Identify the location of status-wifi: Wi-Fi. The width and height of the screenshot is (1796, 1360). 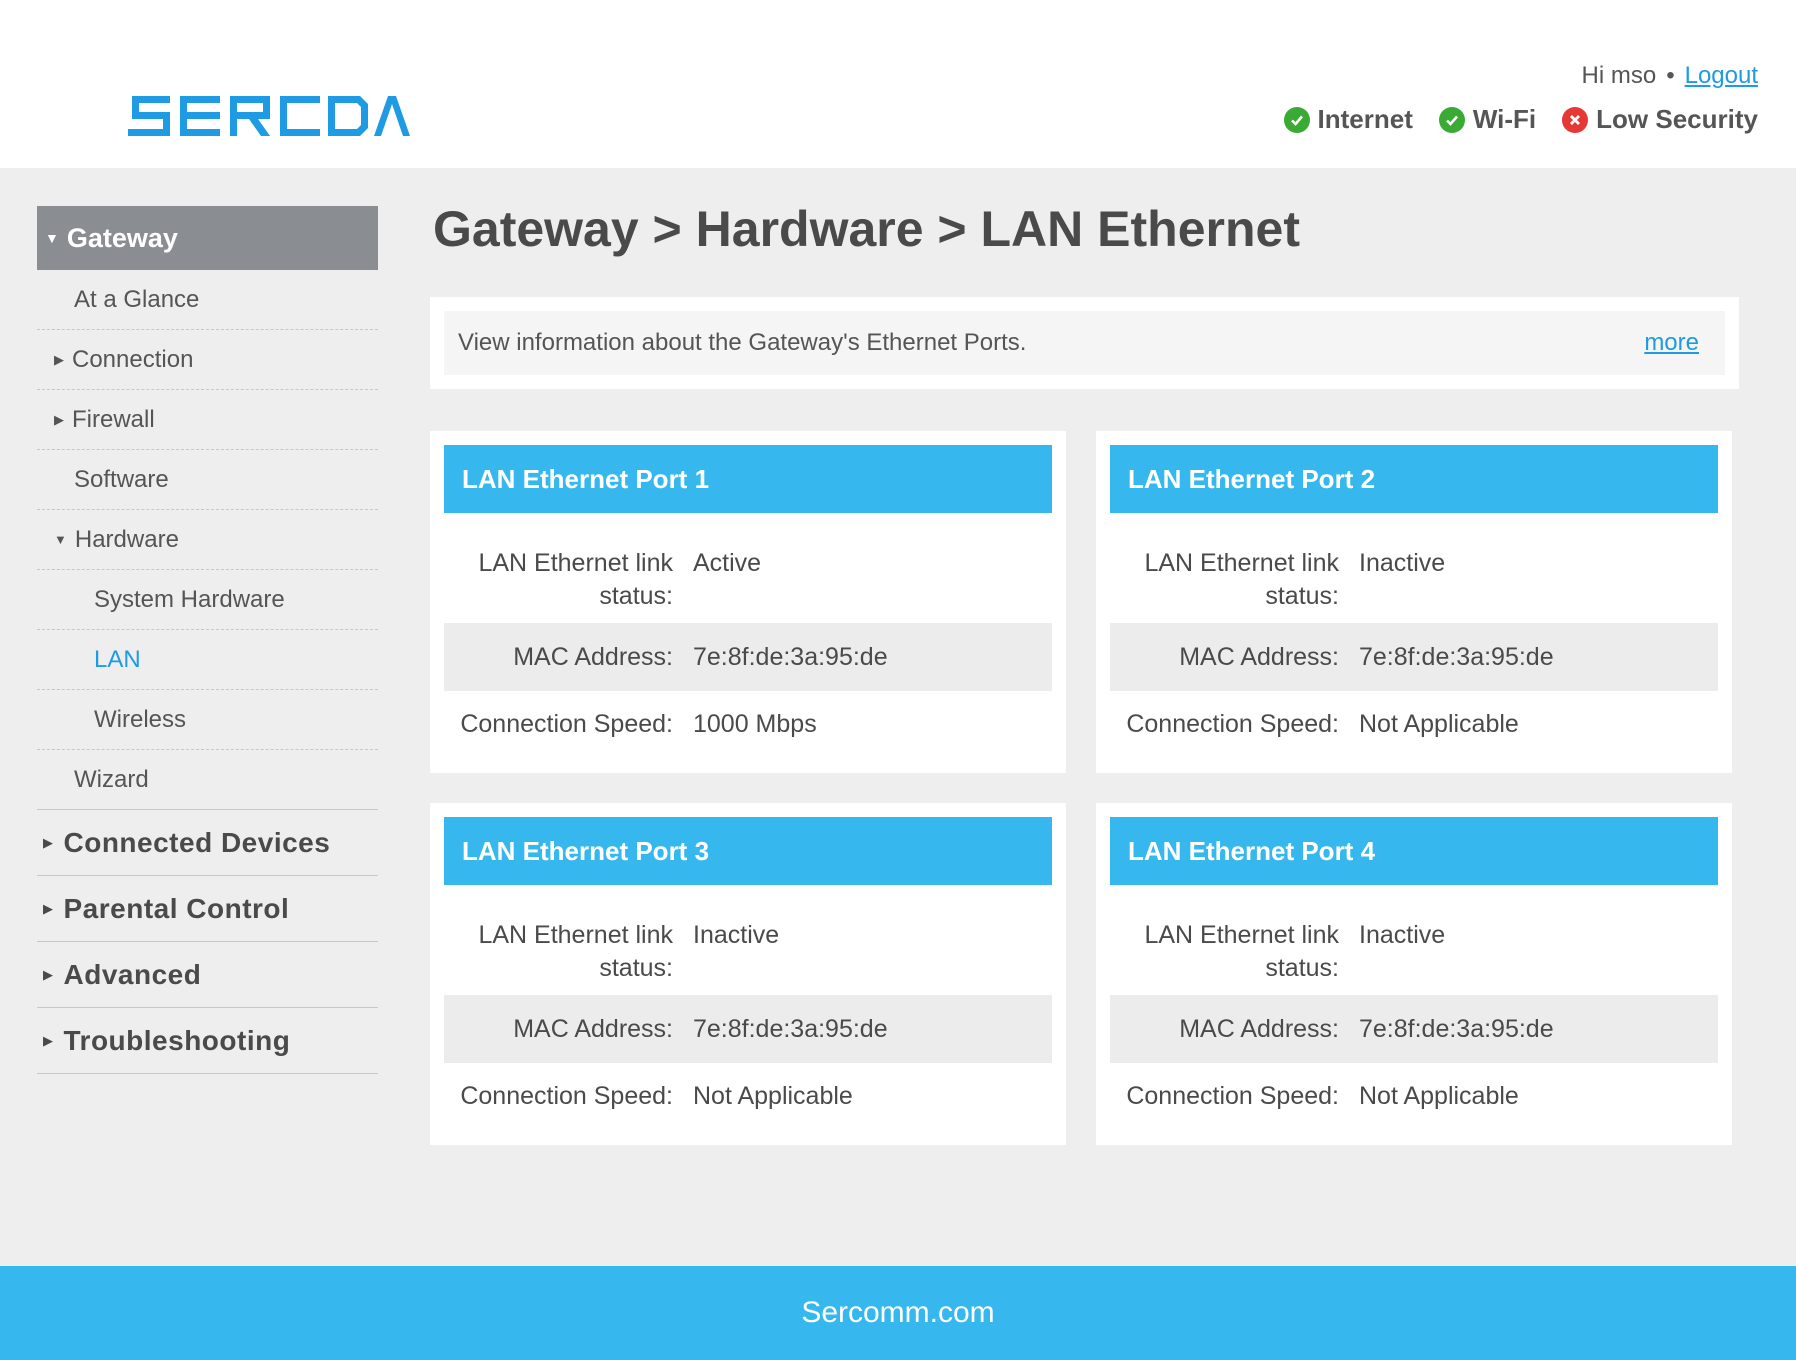
(1487, 119).